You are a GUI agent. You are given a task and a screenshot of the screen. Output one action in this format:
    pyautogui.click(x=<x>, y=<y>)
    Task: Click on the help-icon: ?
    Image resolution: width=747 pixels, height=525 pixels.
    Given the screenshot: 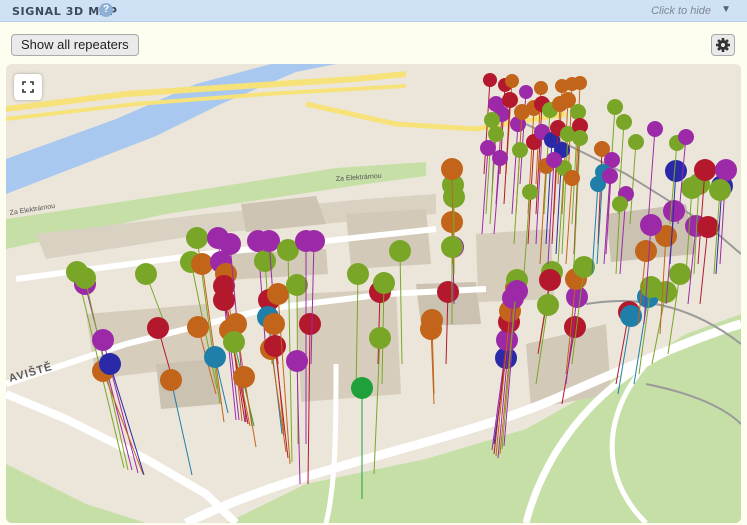 What is the action you would take?
    pyautogui.click(x=106, y=10)
    